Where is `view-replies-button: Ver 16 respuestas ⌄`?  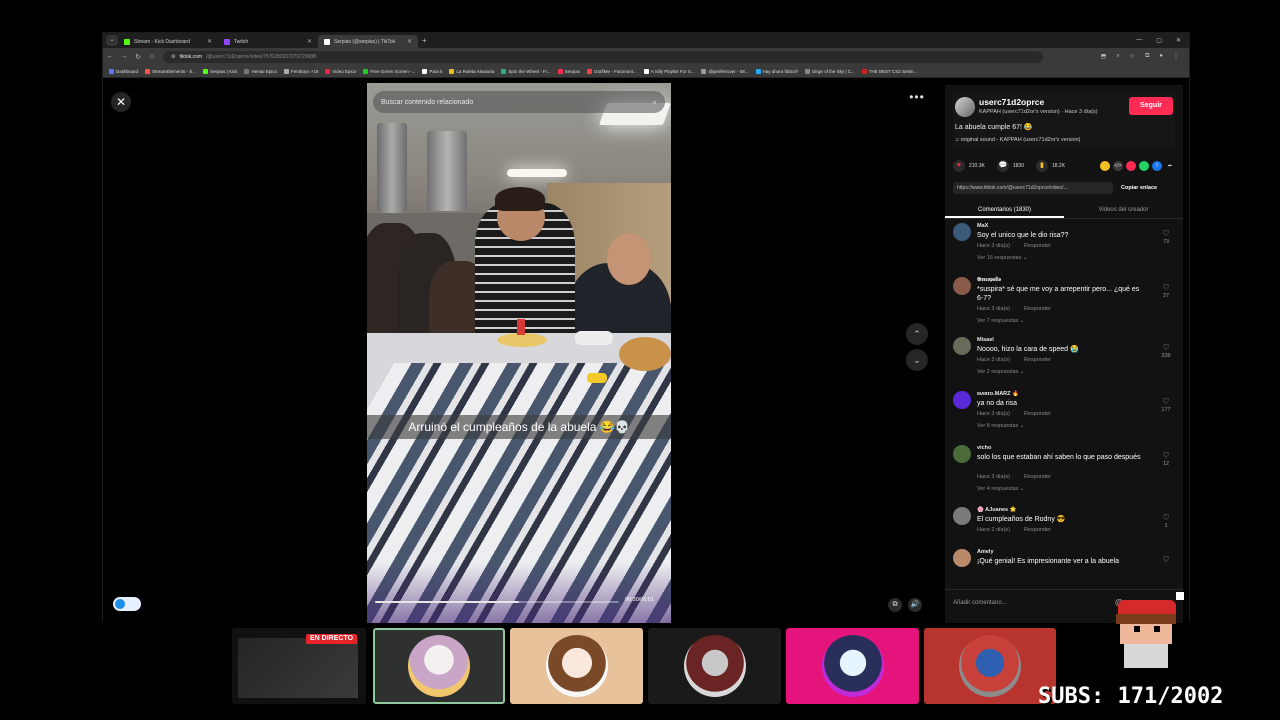 view-replies-button: Ver 16 respuestas ⌄ is located at coordinates (1002, 258).